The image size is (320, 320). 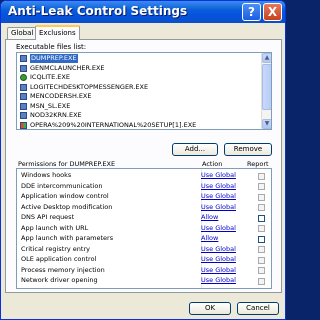 I want to click on table-row: Process memory injection Use Global, so click(x=144, y=271).